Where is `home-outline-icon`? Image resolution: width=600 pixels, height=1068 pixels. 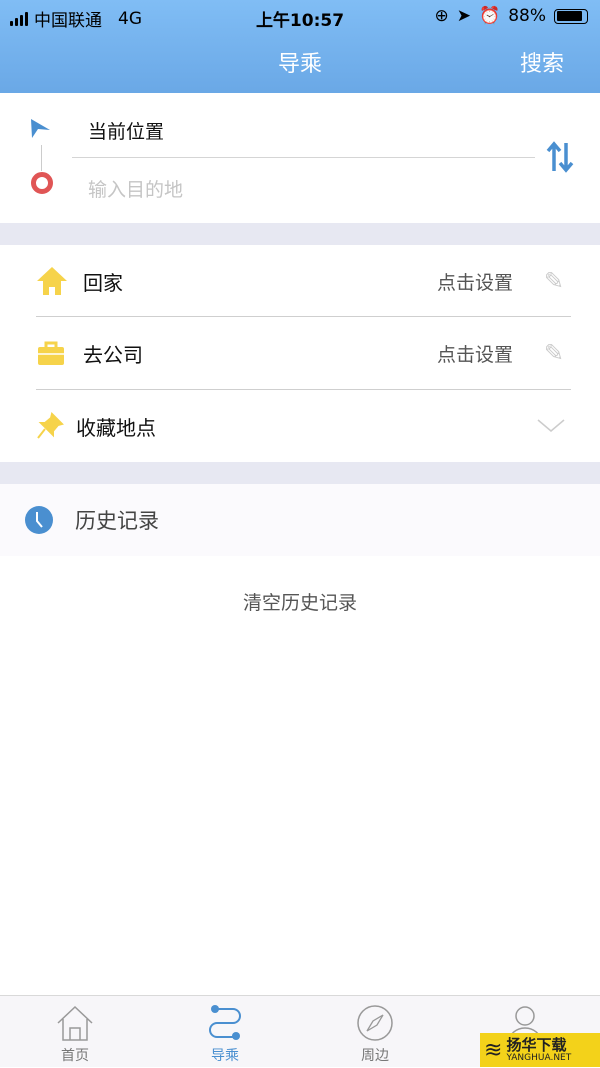
home-outline-icon is located at coordinates (75, 1023).